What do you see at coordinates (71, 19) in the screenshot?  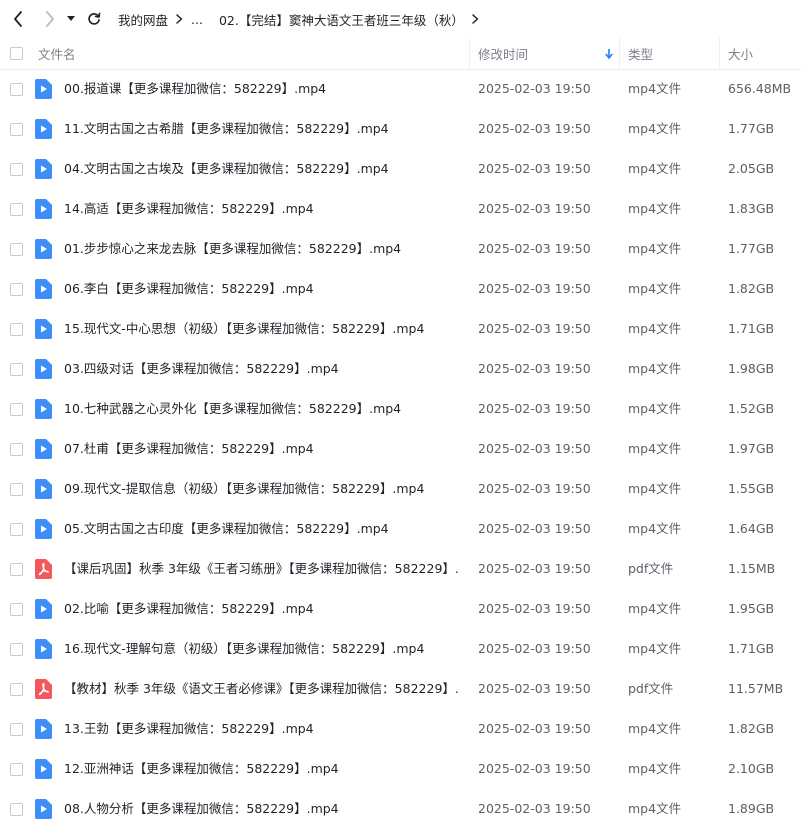 I see `history-dropdown-button` at bounding box center [71, 19].